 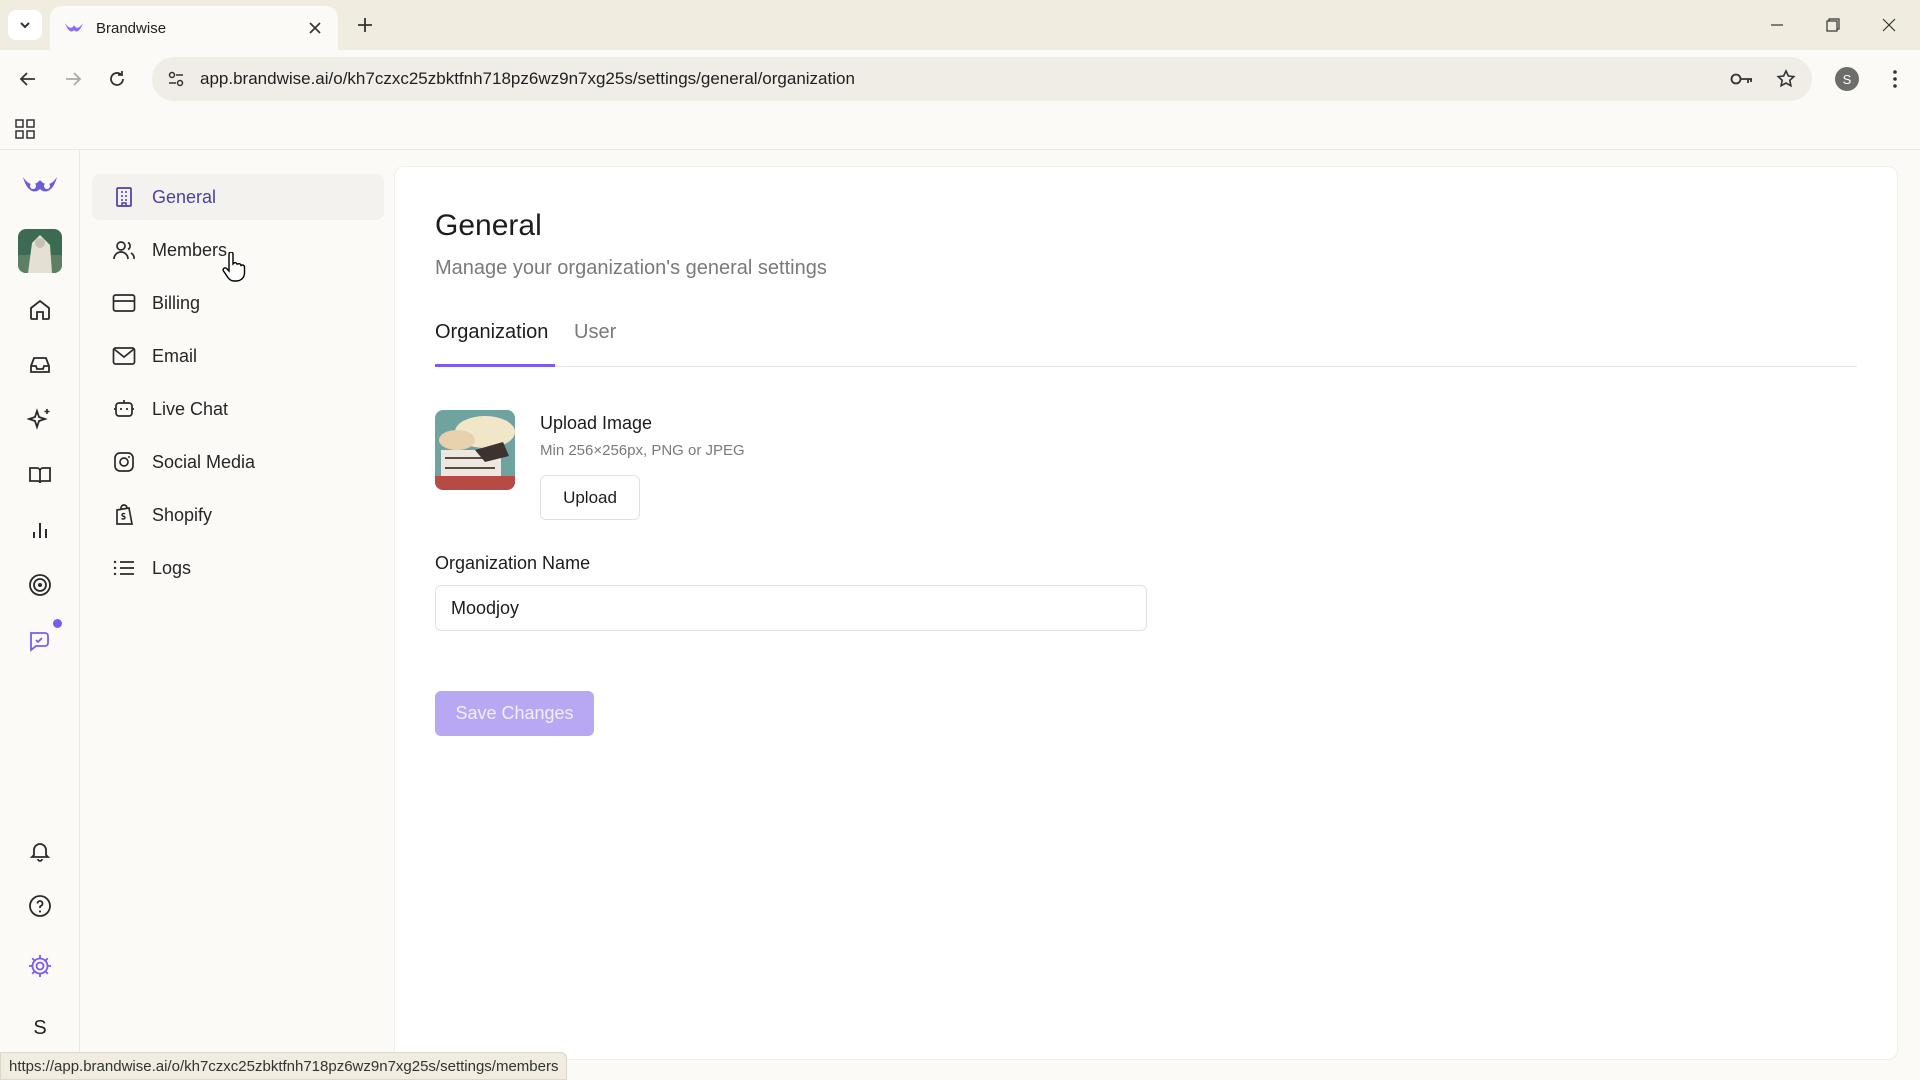 What do you see at coordinates (204, 461) in the screenshot?
I see `settings-nav-label: Social Media` at bounding box center [204, 461].